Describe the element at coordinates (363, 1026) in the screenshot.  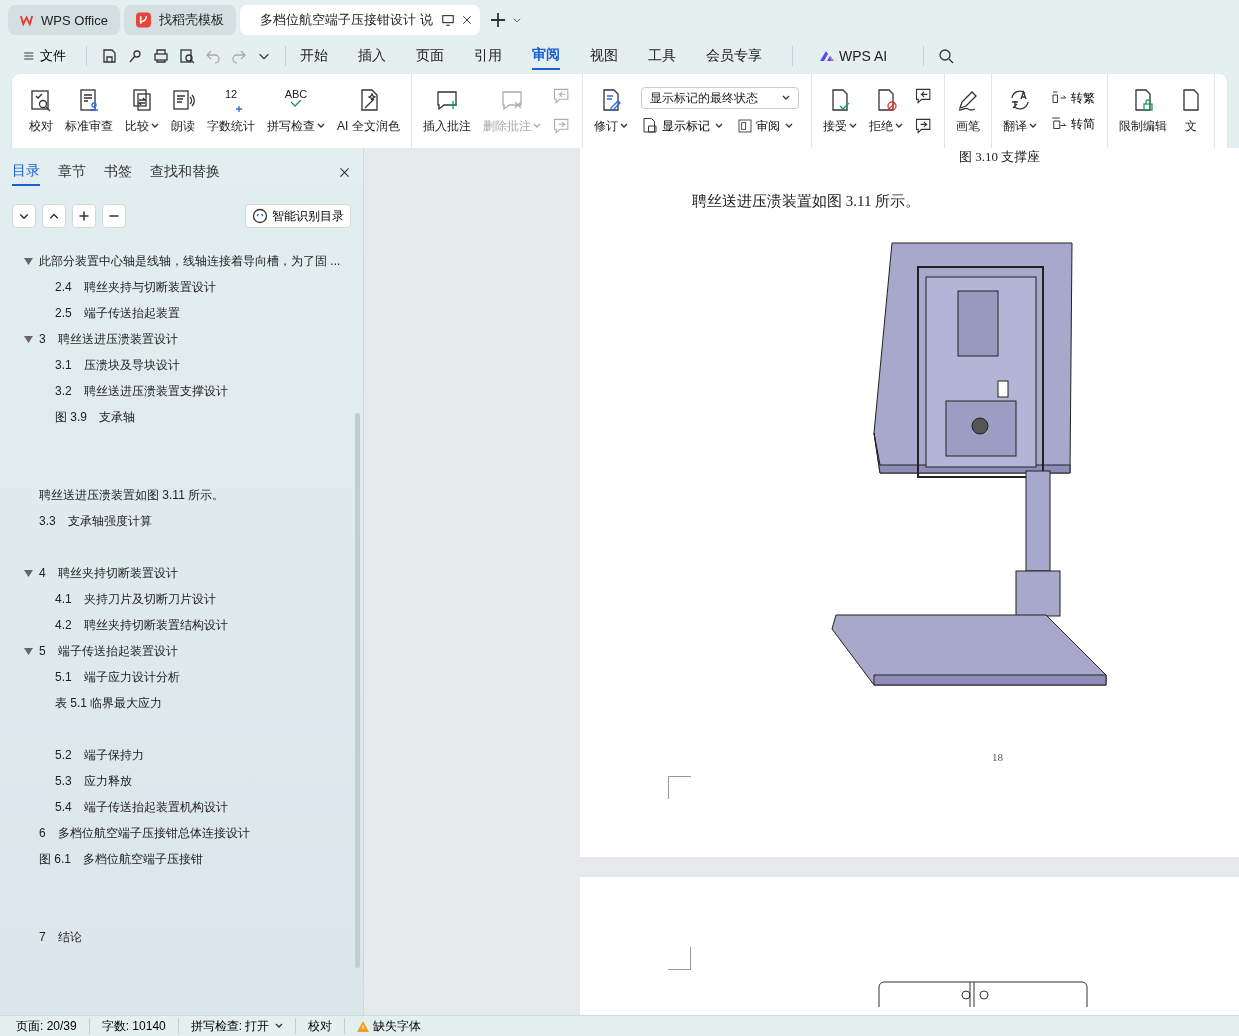
I see `warning-icon` at that location.